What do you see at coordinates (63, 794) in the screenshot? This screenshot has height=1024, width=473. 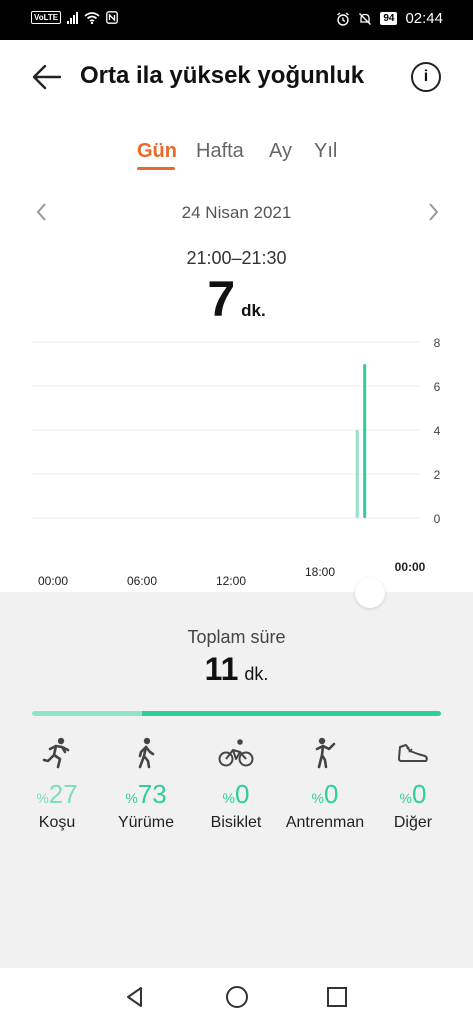 I see `activity-percent: 27` at bounding box center [63, 794].